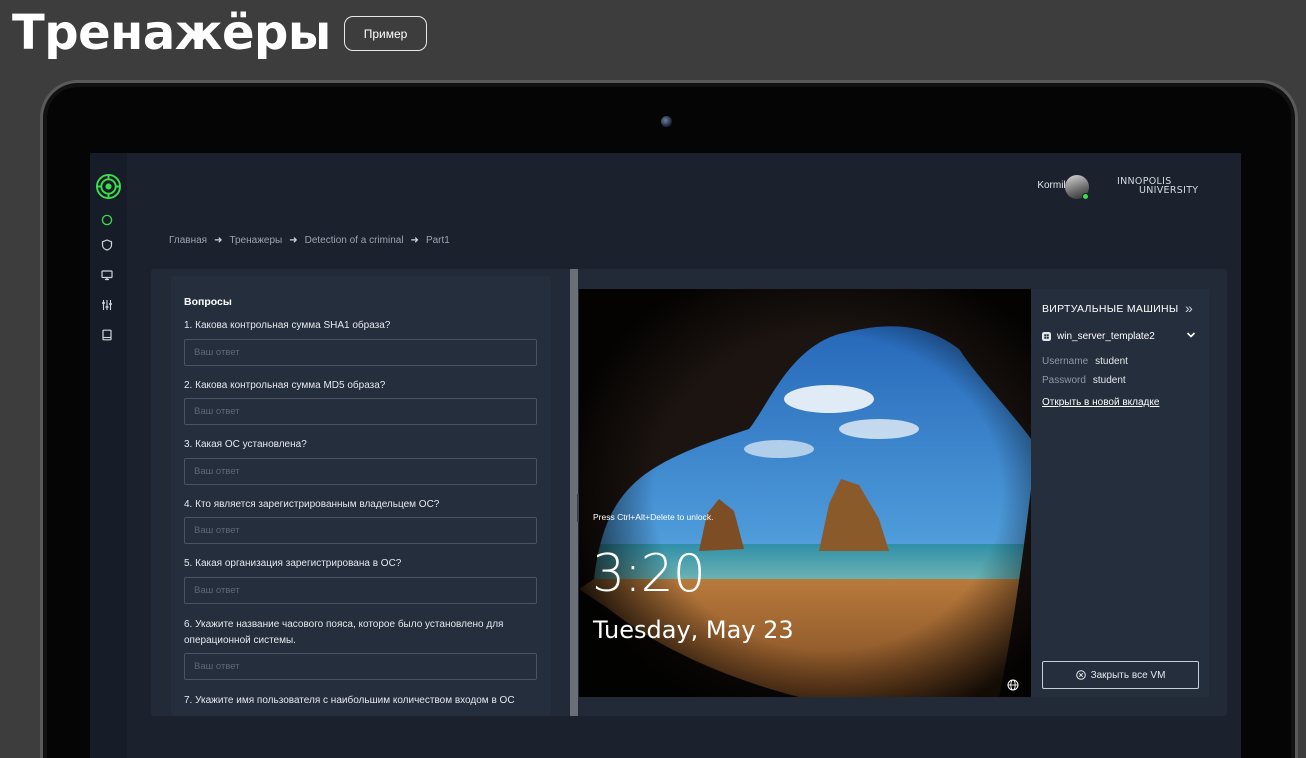 The height and width of the screenshot is (758, 1306). Describe the element at coordinates (1128, 675) in the screenshot. I see `close-all-vm-label: Закрыть все VM` at that location.